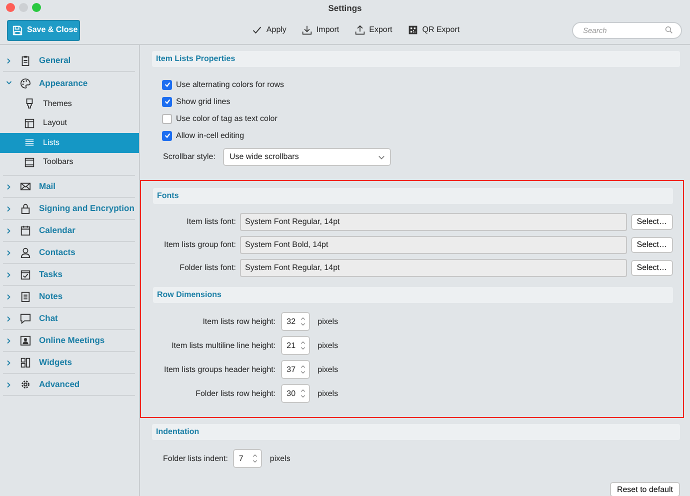 This screenshot has width=690, height=496. Describe the element at coordinates (307, 157) in the screenshot. I see `dropdown: Use wide scrollbars` at that location.